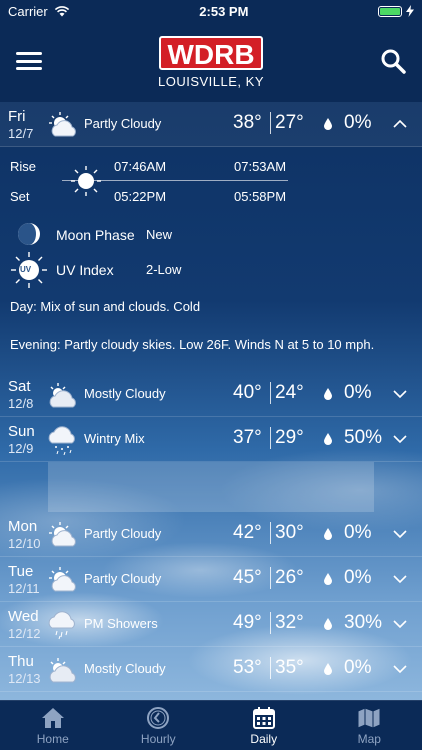 This screenshot has width=422, height=750. Describe the element at coordinates (211, 534) in the screenshot. I see `day-row-mon: Mon 12/10 Partly Cloudy 42° 30° 0%` at that location.